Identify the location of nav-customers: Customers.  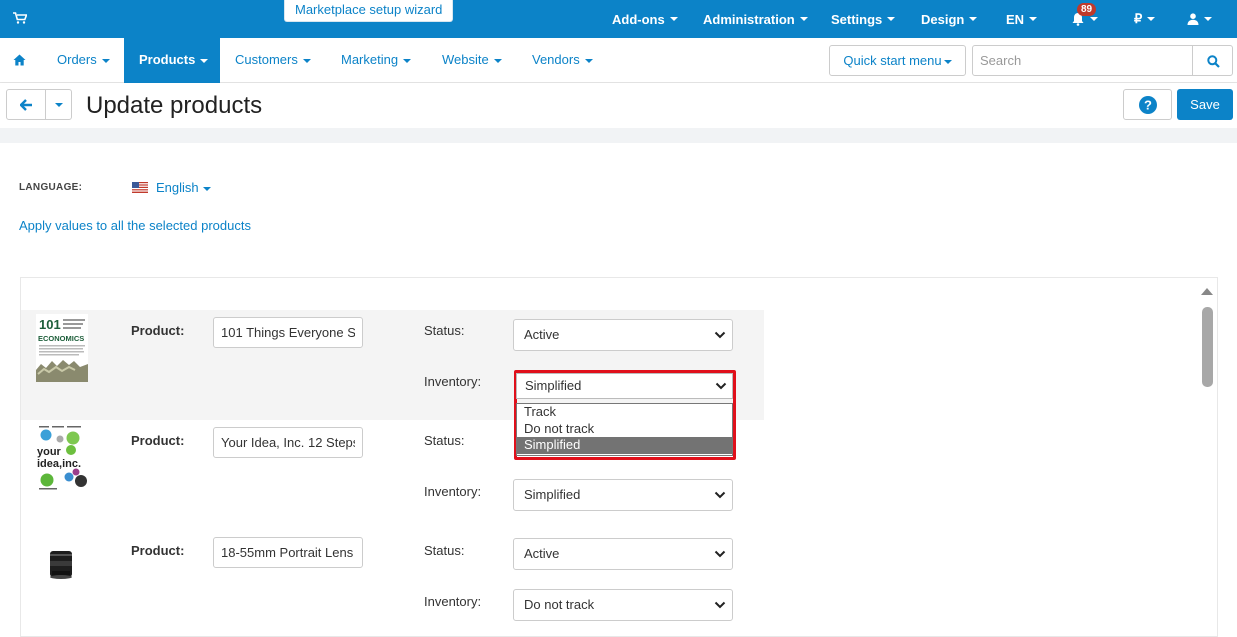
(273, 60).